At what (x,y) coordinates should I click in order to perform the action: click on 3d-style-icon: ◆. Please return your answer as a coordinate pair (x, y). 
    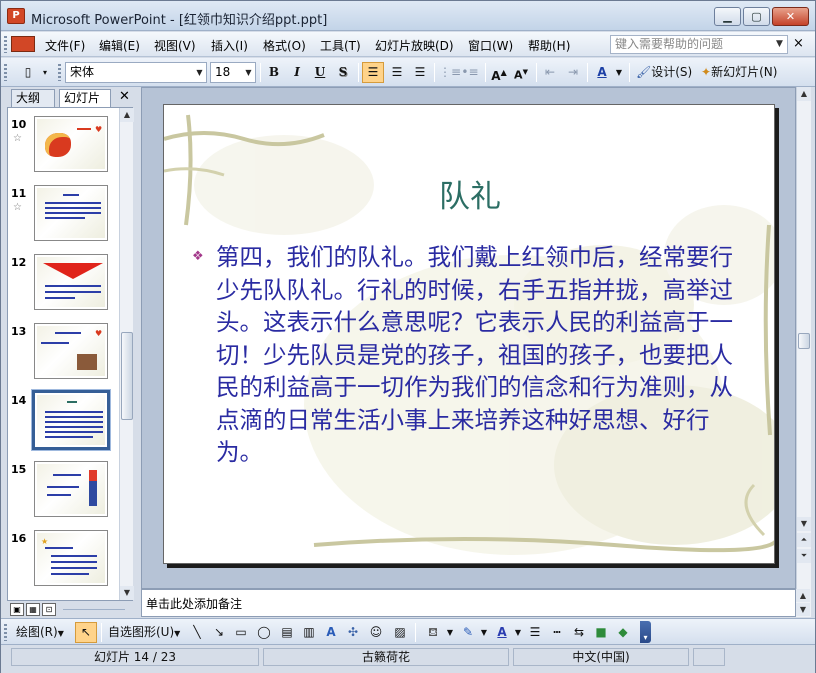
    Looking at the image, I should click on (623, 632).